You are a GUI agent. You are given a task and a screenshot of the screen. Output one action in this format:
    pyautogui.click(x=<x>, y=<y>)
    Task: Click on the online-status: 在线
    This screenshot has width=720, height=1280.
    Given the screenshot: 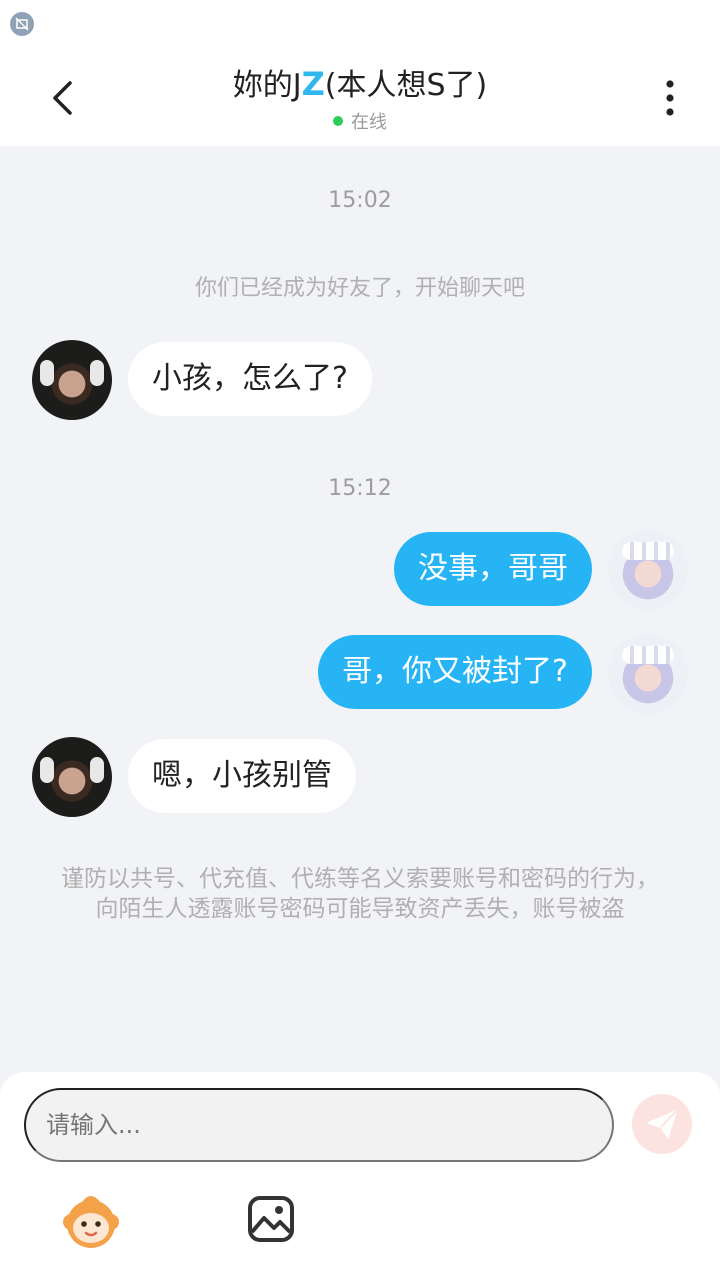 What is the action you would take?
    pyautogui.click(x=360, y=121)
    